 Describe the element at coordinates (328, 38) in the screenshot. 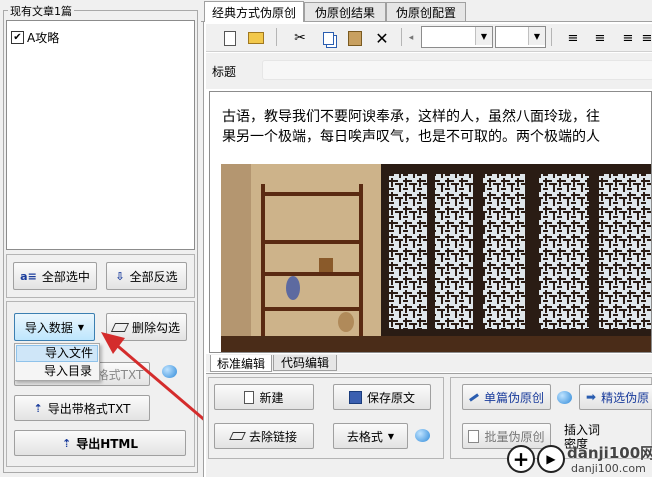

I see `copy-icon` at that location.